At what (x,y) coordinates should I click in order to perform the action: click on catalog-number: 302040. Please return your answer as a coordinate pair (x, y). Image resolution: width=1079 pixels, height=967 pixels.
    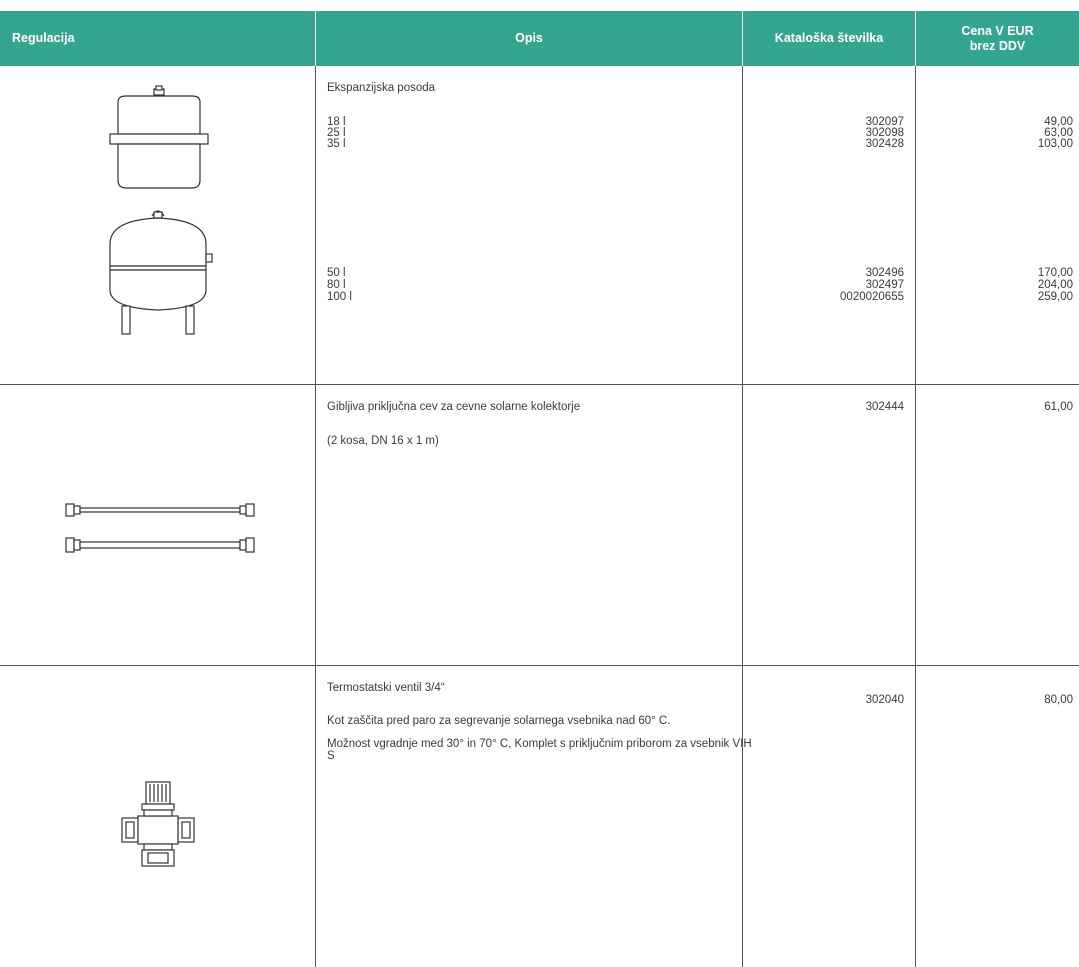
    Looking at the image, I should click on (884, 700).